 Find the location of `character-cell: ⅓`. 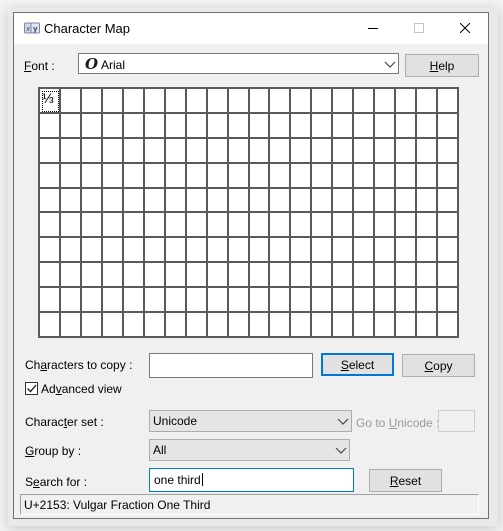

character-cell: ⅓ is located at coordinates (50, 101).